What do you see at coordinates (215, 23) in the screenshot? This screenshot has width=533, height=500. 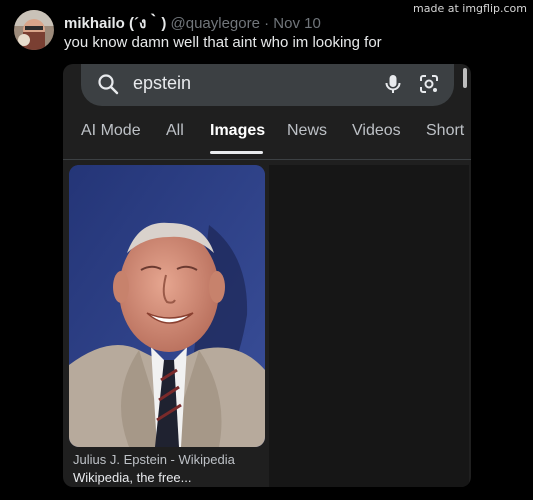 I see `user-handle: @quaylegore` at bounding box center [215, 23].